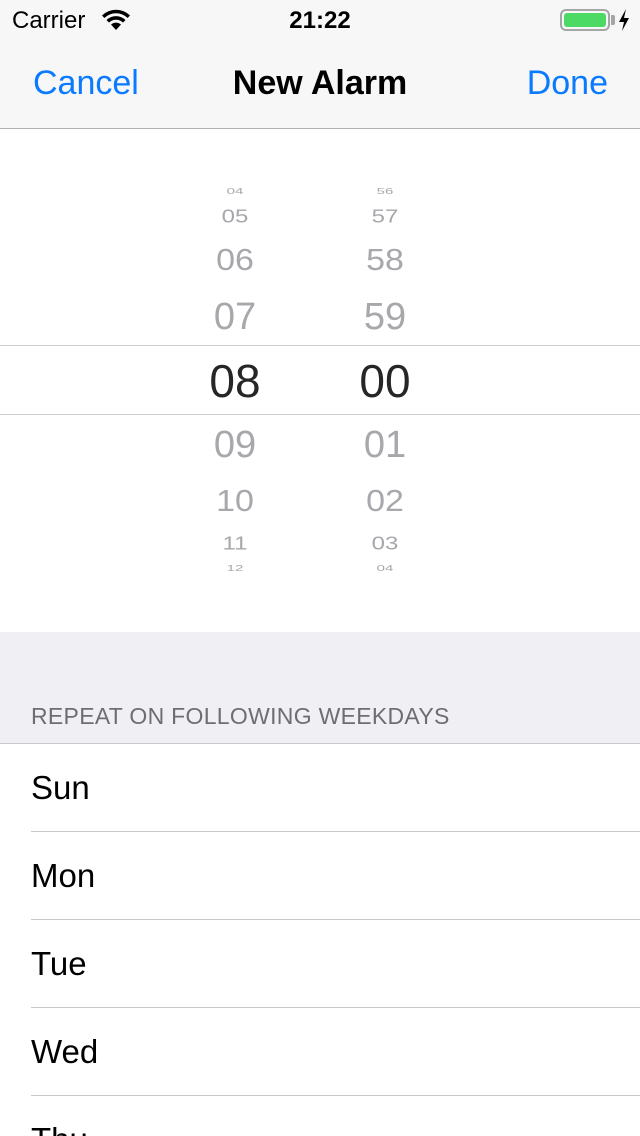 This screenshot has width=640, height=1136. Describe the element at coordinates (235, 260) in the screenshot. I see `hour-option: 06` at that location.